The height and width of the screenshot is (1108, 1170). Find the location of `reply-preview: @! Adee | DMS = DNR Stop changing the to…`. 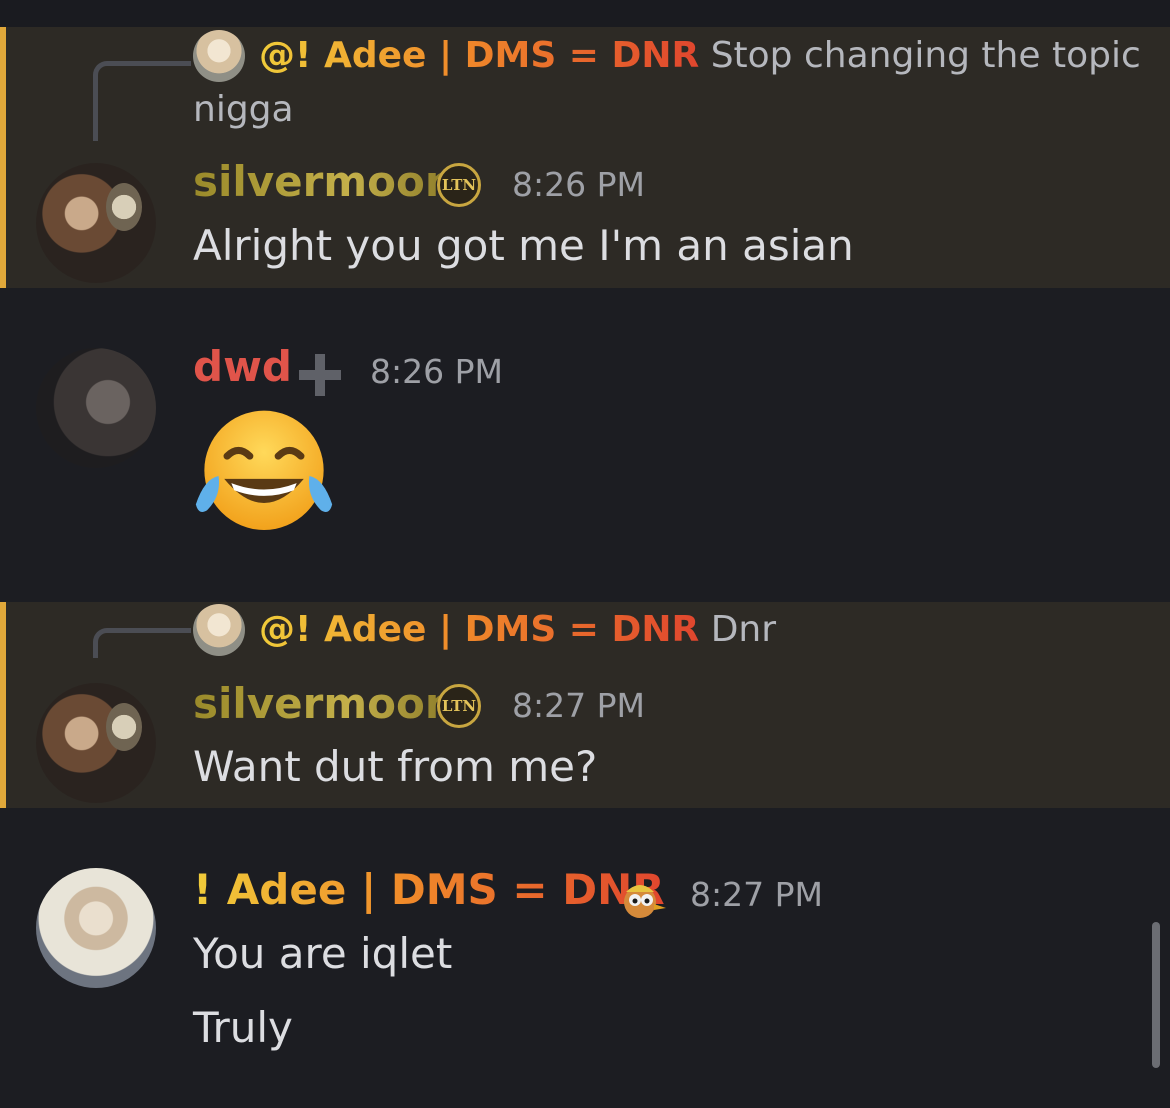

reply-preview: @! Adee | DMS = DNR Stop changing the to… is located at coordinates (667, 56).